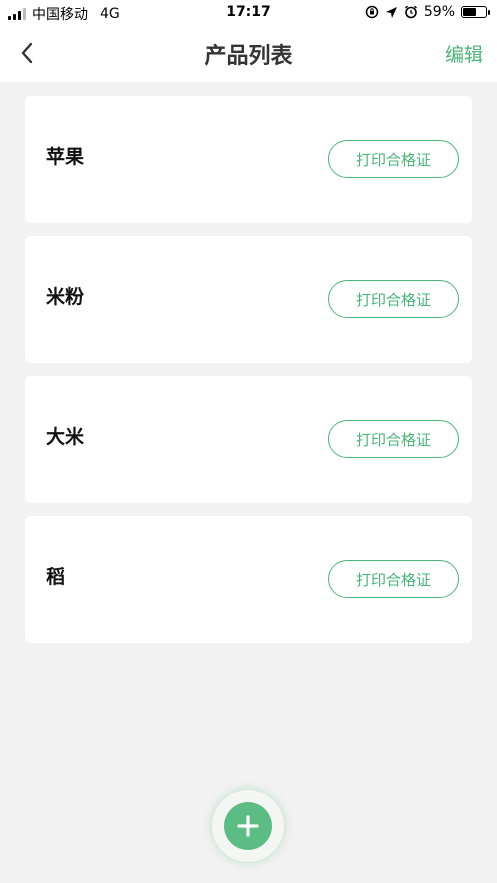 This screenshot has width=497, height=883. Describe the element at coordinates (248, 439) in the screenshot. I see `product-card: 大米 打印合格证` at that location.